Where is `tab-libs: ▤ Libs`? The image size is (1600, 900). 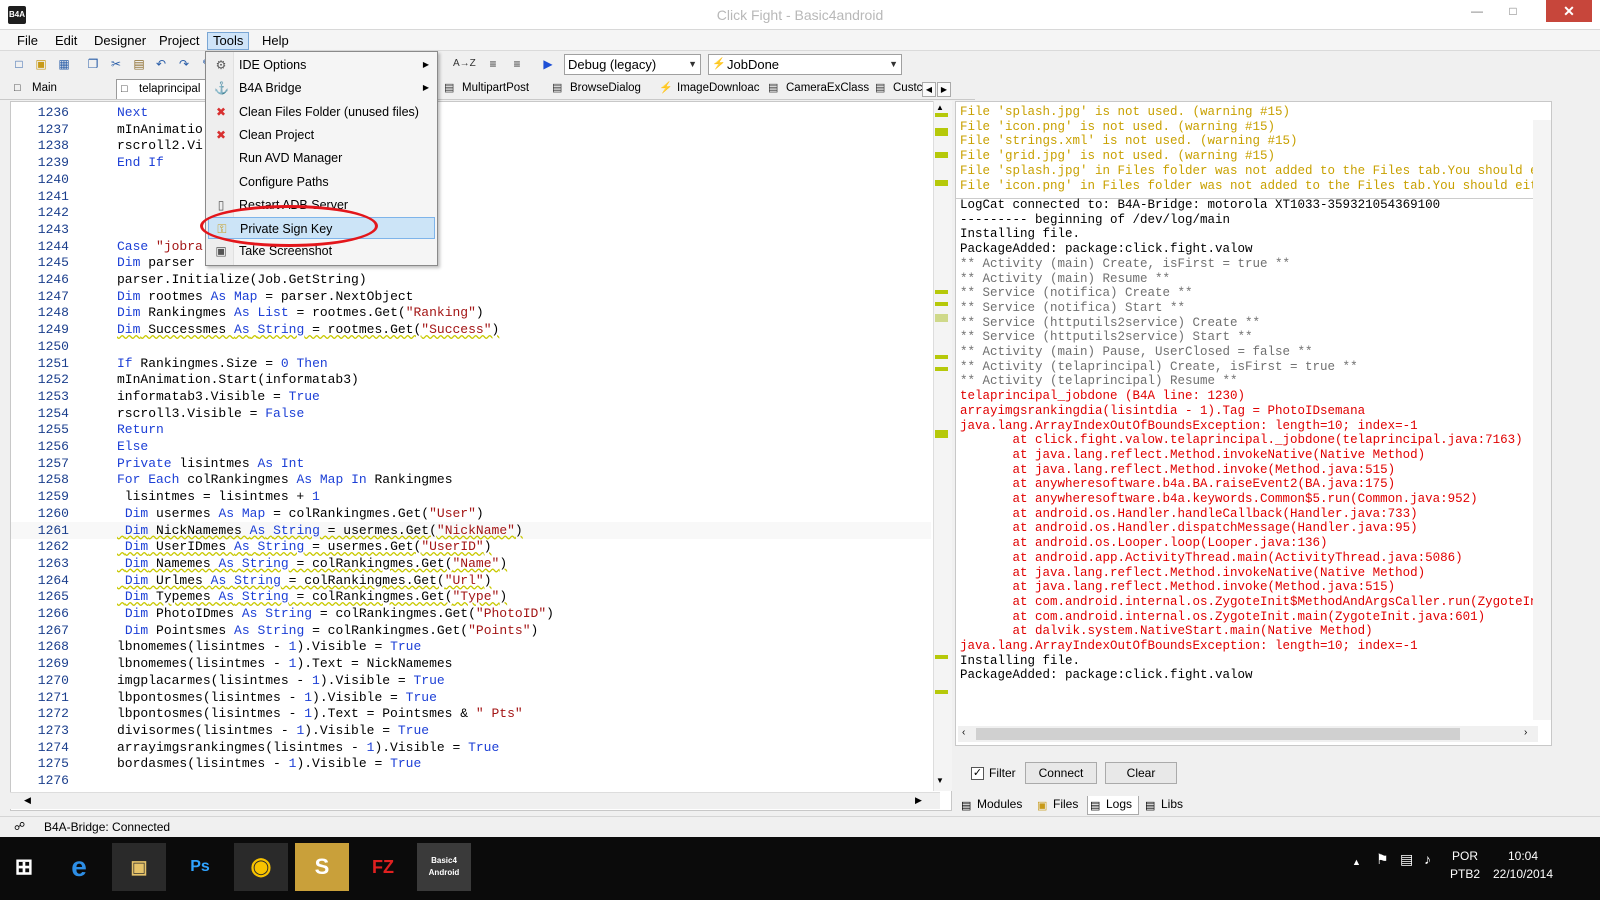 tab-libs: ▤ Libs is located at coordinates (1163, 805).